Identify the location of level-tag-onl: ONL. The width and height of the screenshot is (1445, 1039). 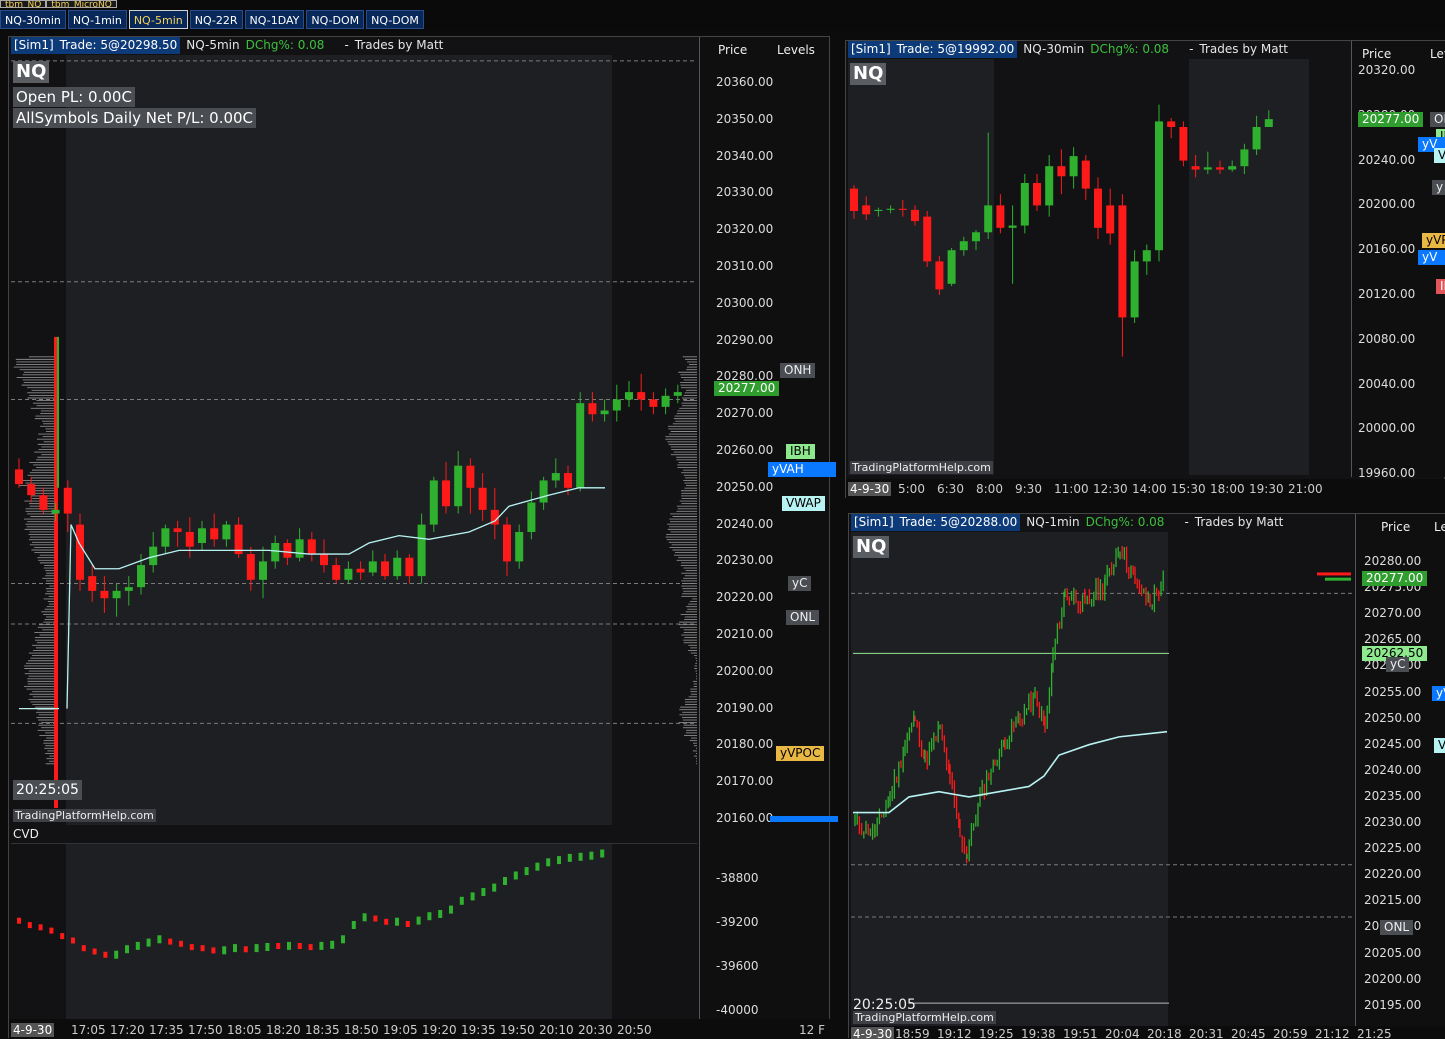
(803, 617).